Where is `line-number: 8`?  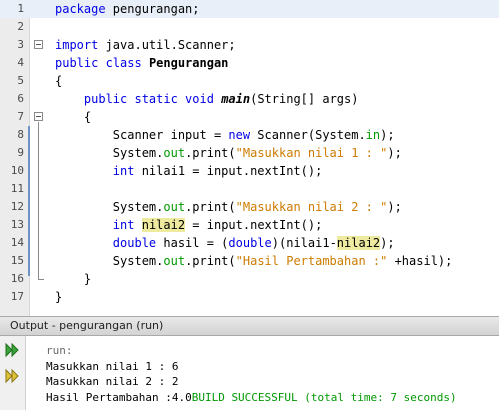
line-number: 8 is located at coordinates (20, 134).